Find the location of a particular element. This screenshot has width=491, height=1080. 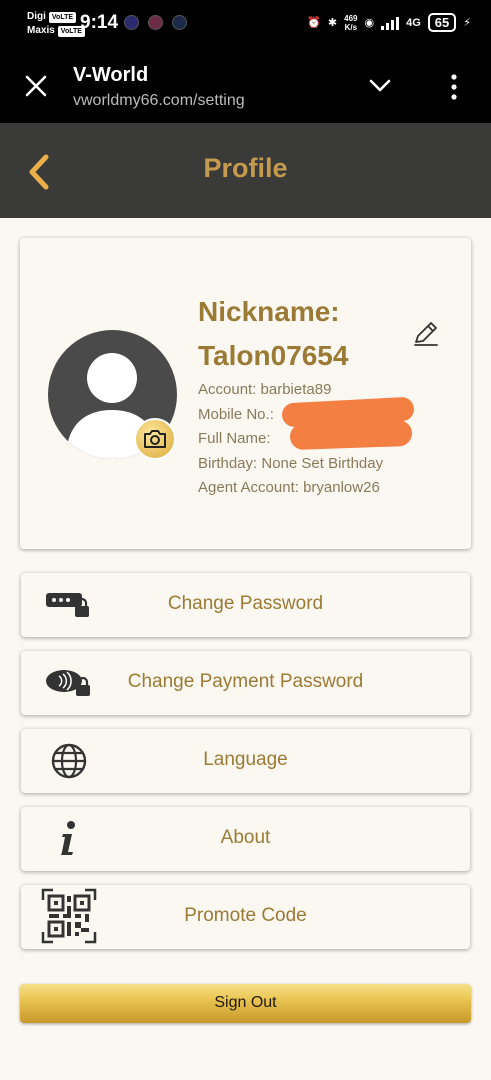

site-url: vworldmy66.com/setting is located at coordinates (159, 100).